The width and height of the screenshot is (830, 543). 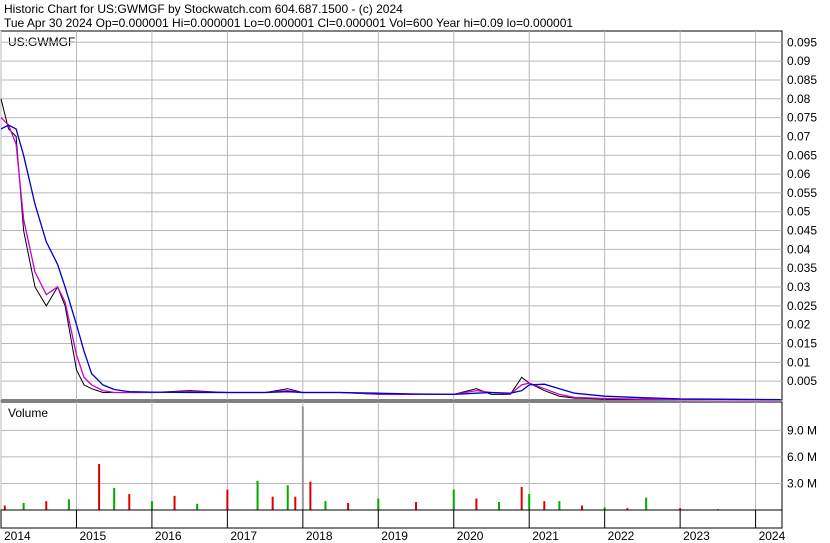 I want to click on volume-axis: 3.0 M 6.0 M 9.0 M, so click(x=802, y=456).